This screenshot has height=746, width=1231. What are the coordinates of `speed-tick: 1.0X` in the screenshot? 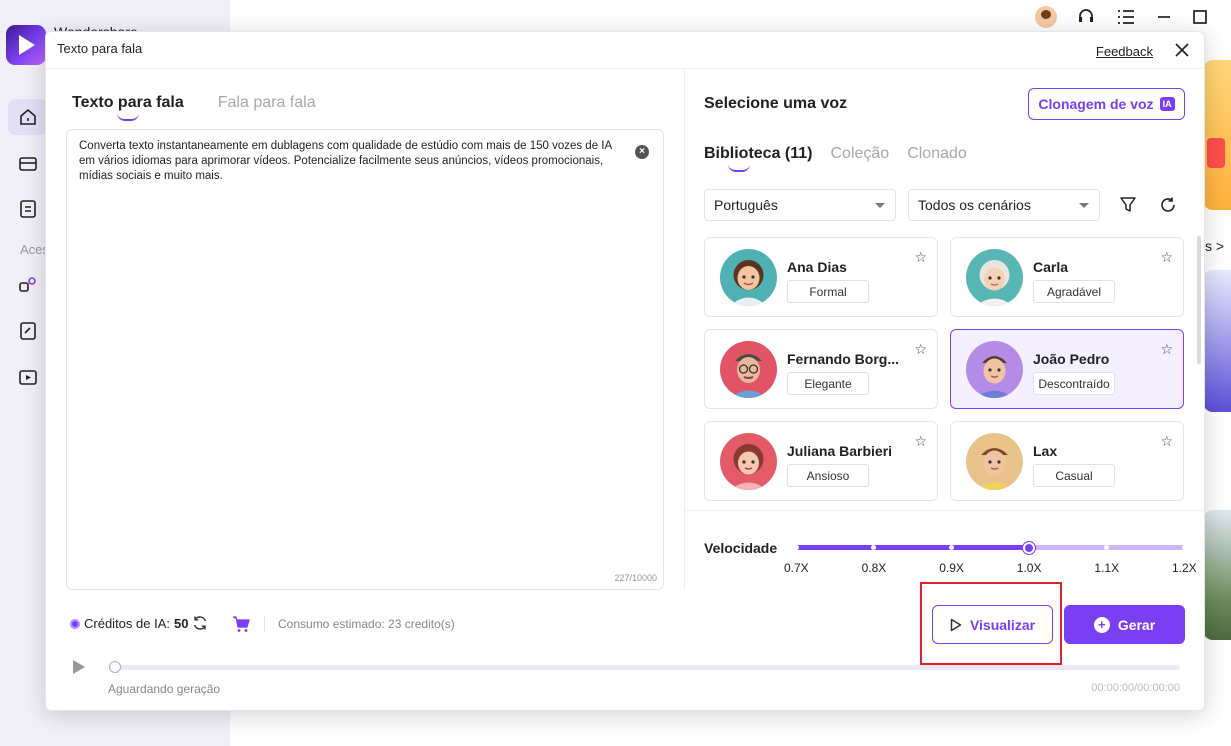 It's located at (1029, 568).